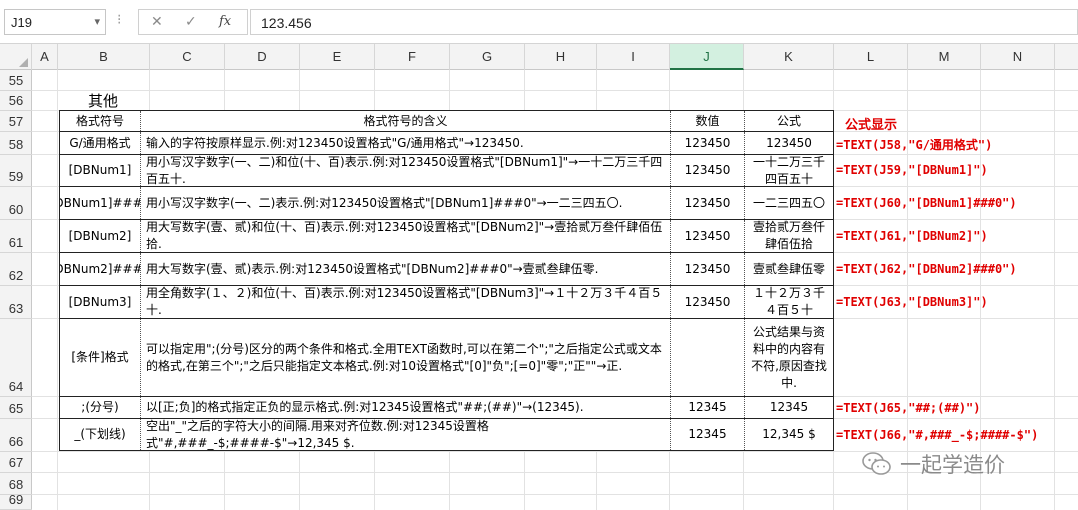 The width and height of the screenshot is (1078, 510). Describe the element at coordinates (871, 123) in the screenshot. I see `formula-display-header: 公式显示` at that location.